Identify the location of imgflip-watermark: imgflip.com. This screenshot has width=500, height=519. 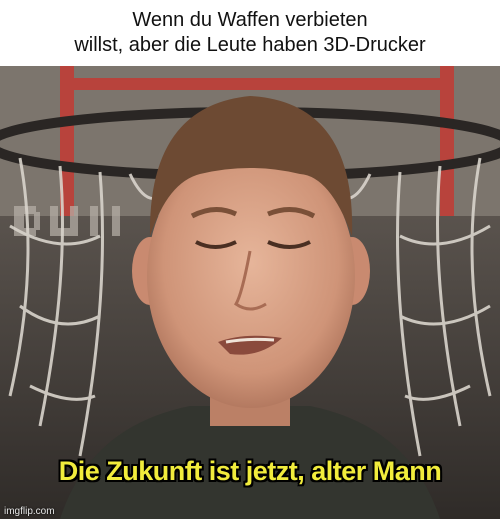
(29, 511).